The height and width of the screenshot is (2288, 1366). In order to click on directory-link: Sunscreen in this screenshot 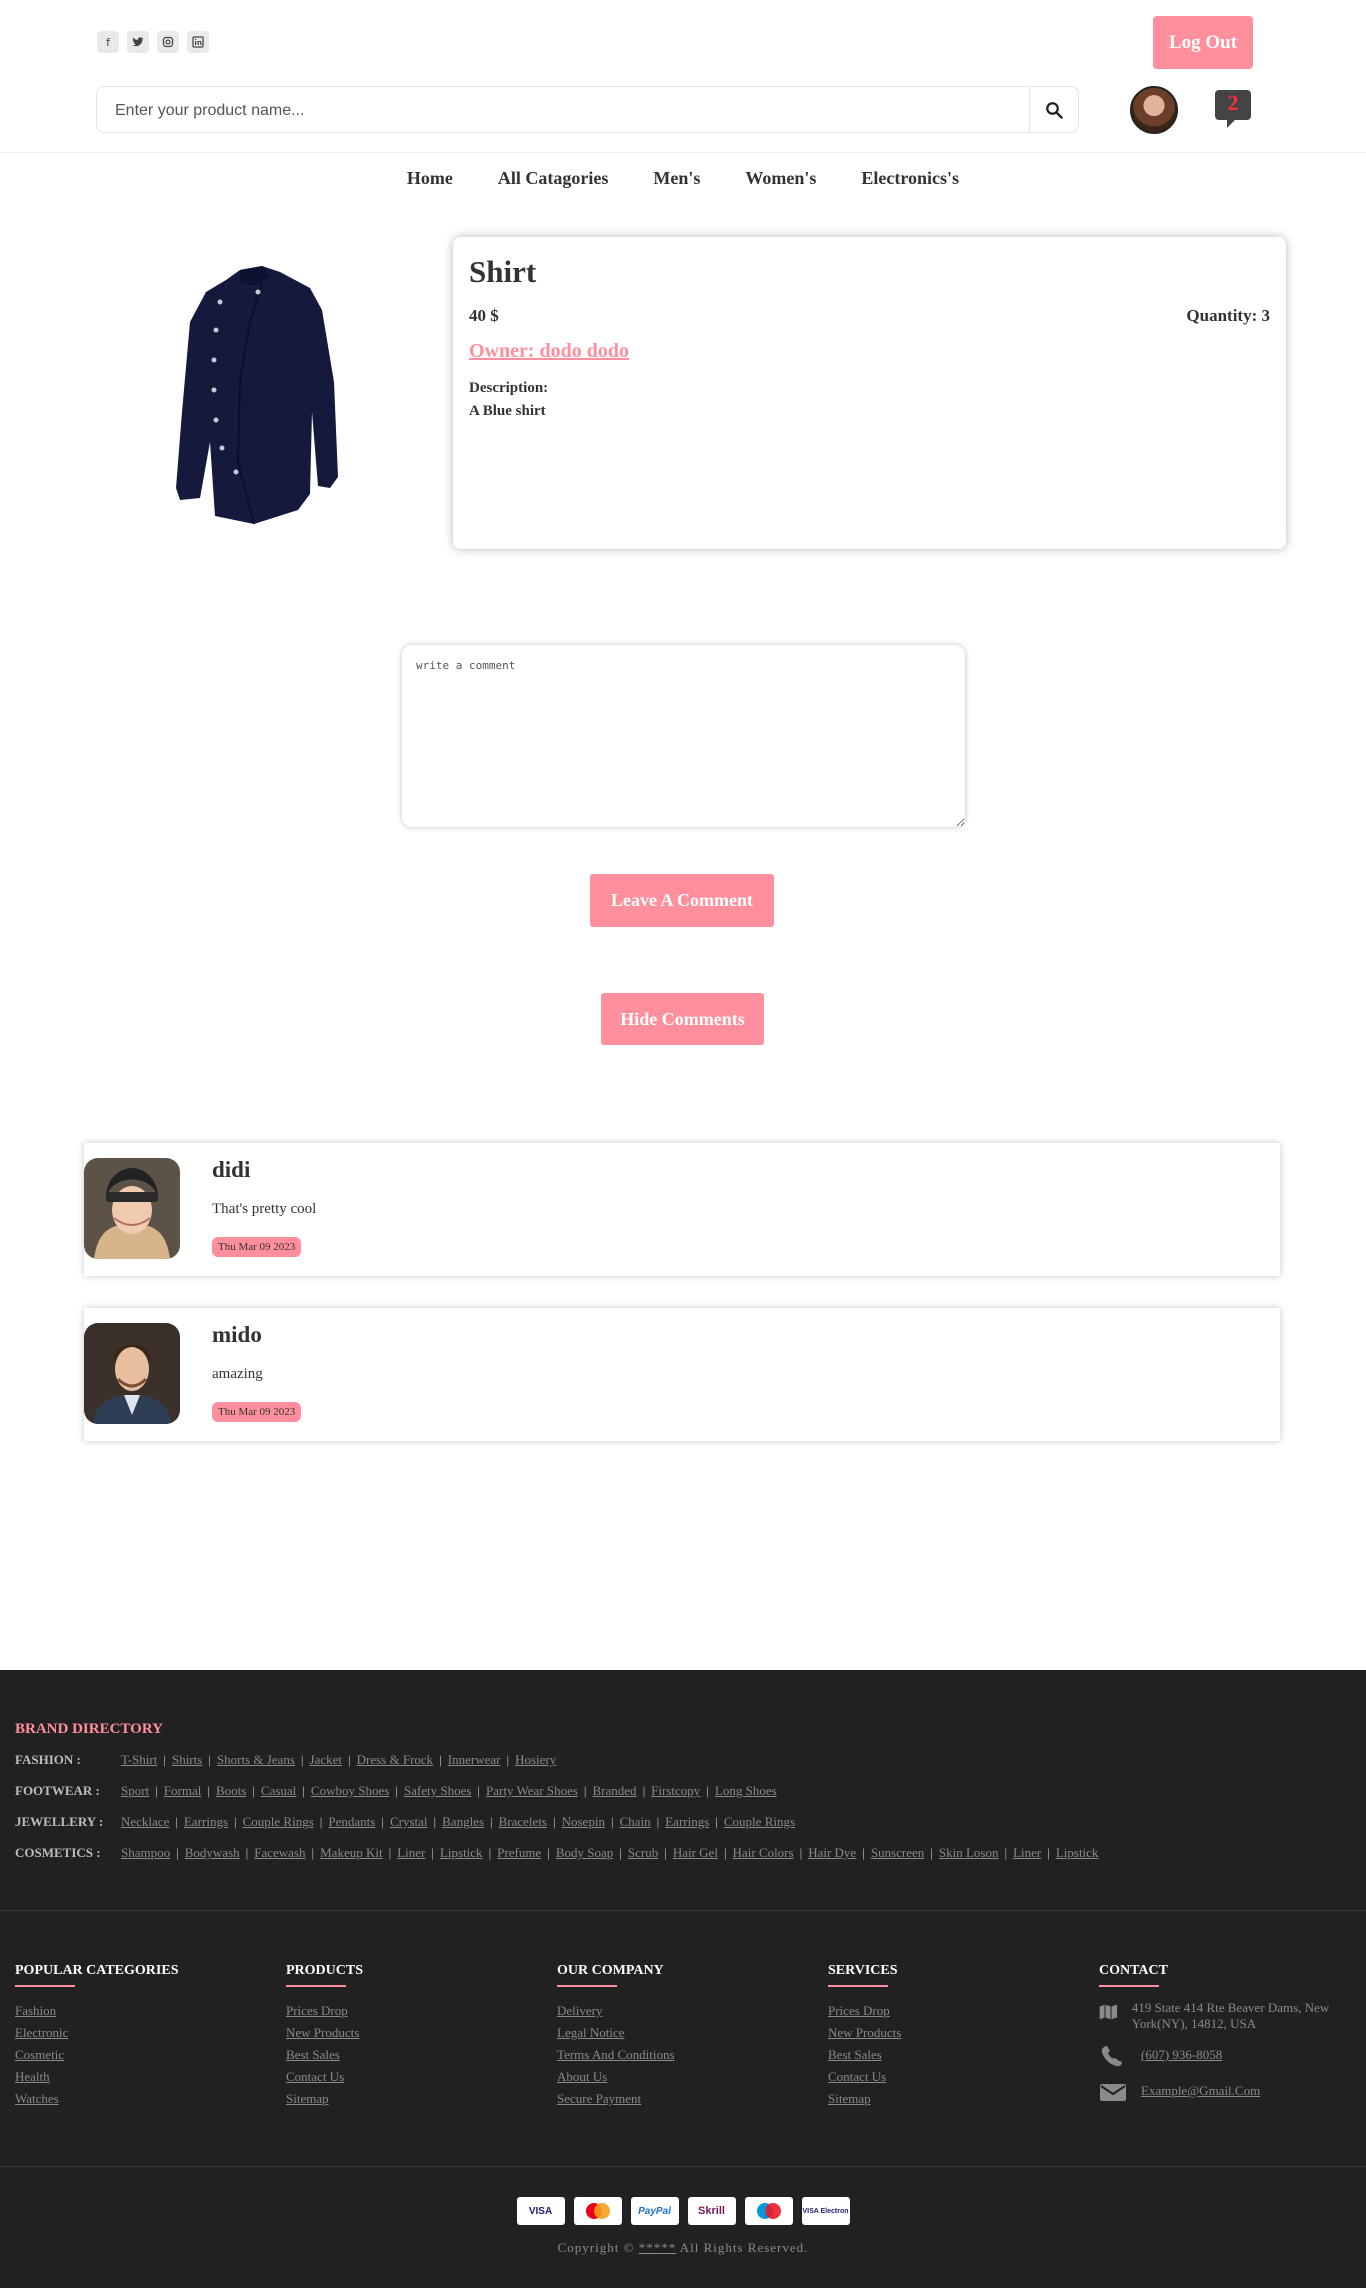, I will do `click(897, 1852)`.